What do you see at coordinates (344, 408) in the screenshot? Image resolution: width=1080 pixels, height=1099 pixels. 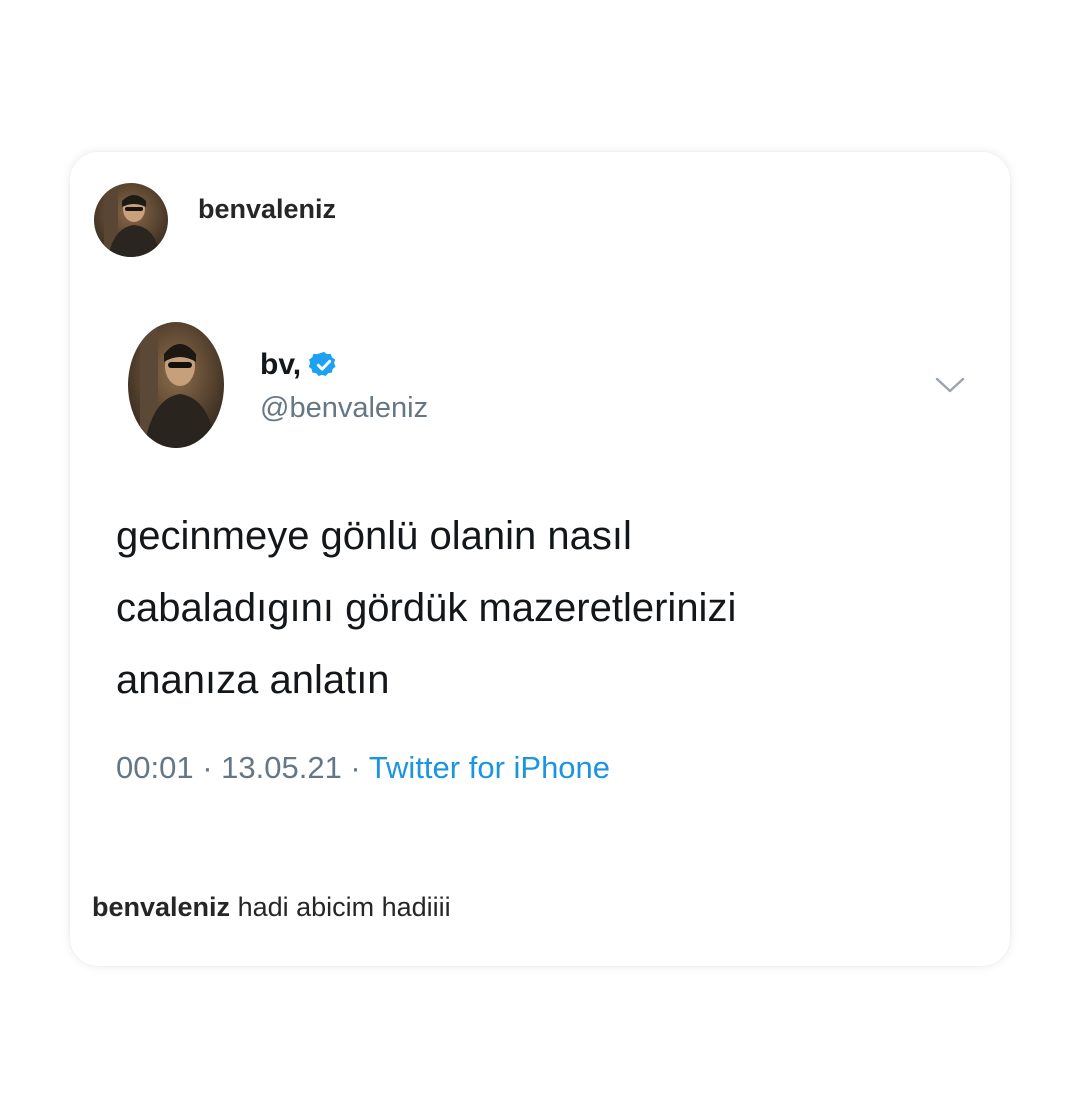 I see `tweet-handle: @benvaleniz` at bounding box center [344, 408].